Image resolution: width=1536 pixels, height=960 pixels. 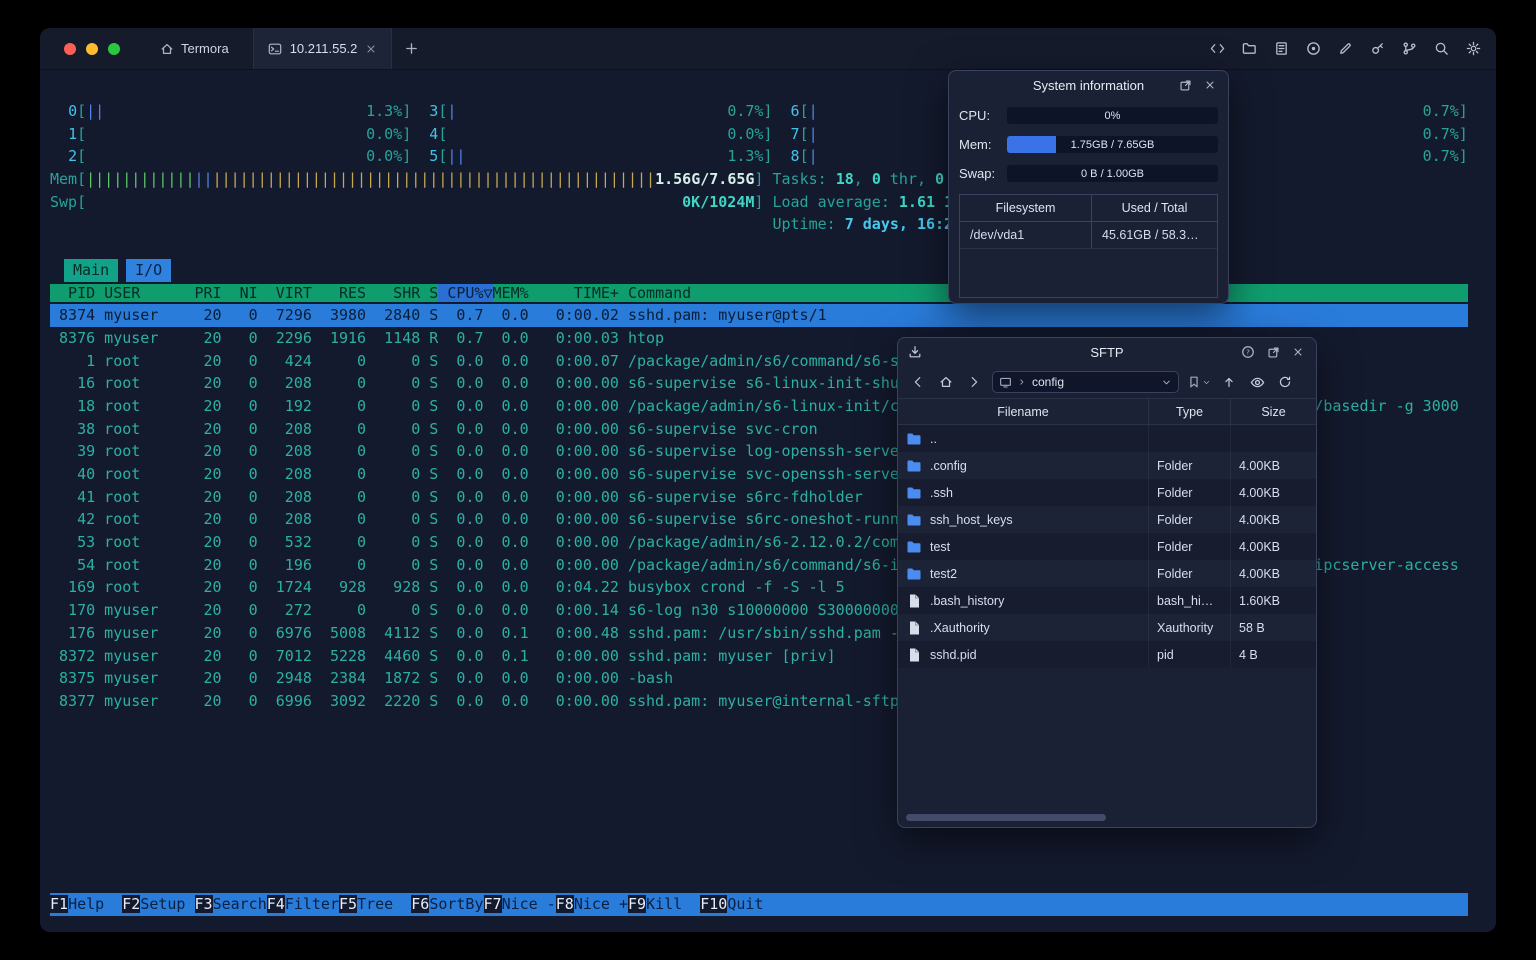 What do you see at coordinates (1217, 49) in the screenshot?
I see `code-icon` at bounding box center [1217, 49].